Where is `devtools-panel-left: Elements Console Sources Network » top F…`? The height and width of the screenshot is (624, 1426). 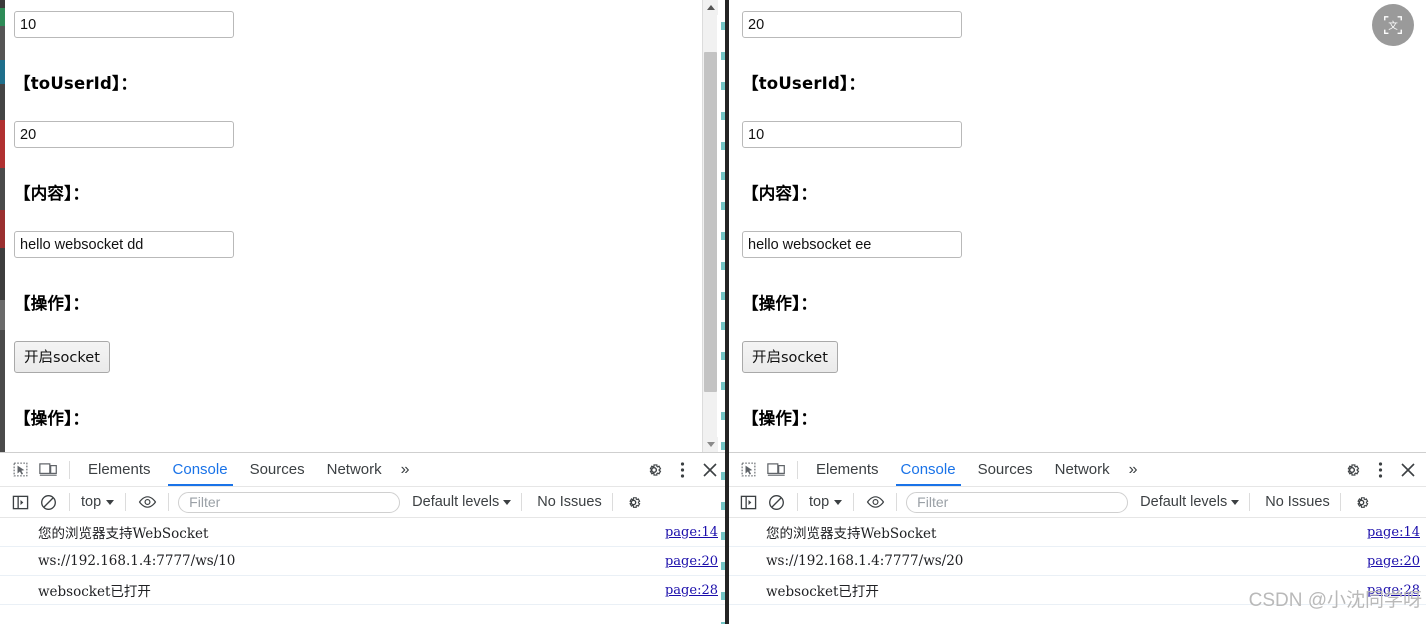 devtools-panel-left: Elements Console Sources Network » top F… is located at coordinates (364, 538).